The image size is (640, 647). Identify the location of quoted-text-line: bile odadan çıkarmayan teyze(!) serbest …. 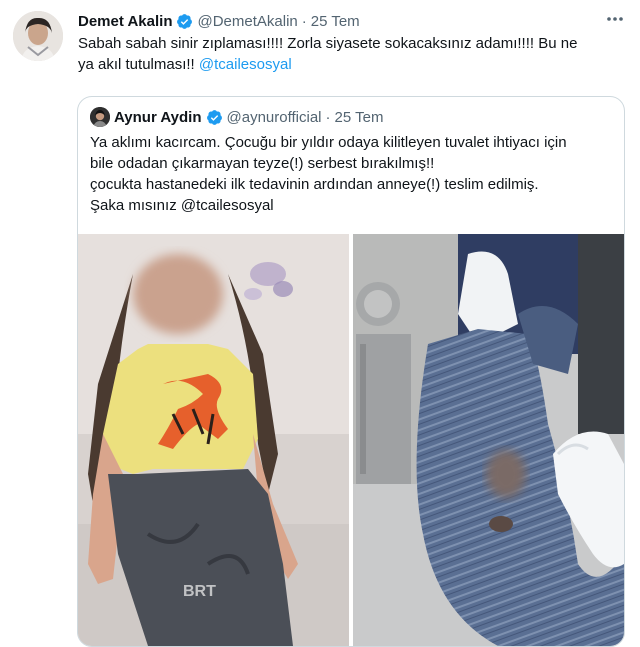
(262, 163).